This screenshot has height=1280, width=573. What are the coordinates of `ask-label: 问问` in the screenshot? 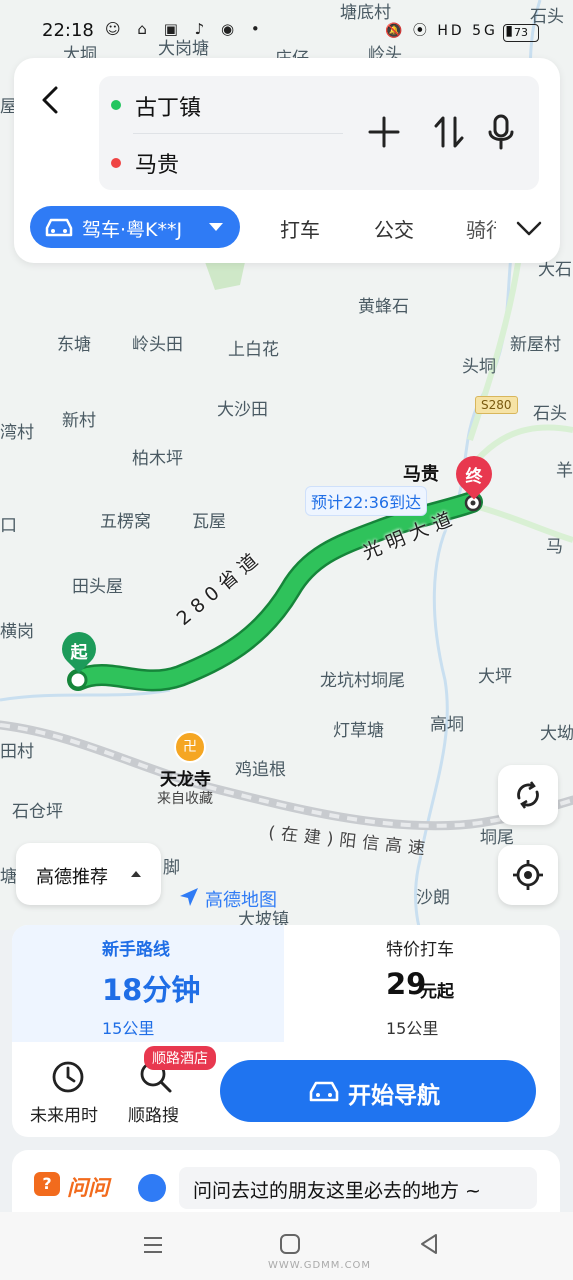 It's located at (88, 1188).